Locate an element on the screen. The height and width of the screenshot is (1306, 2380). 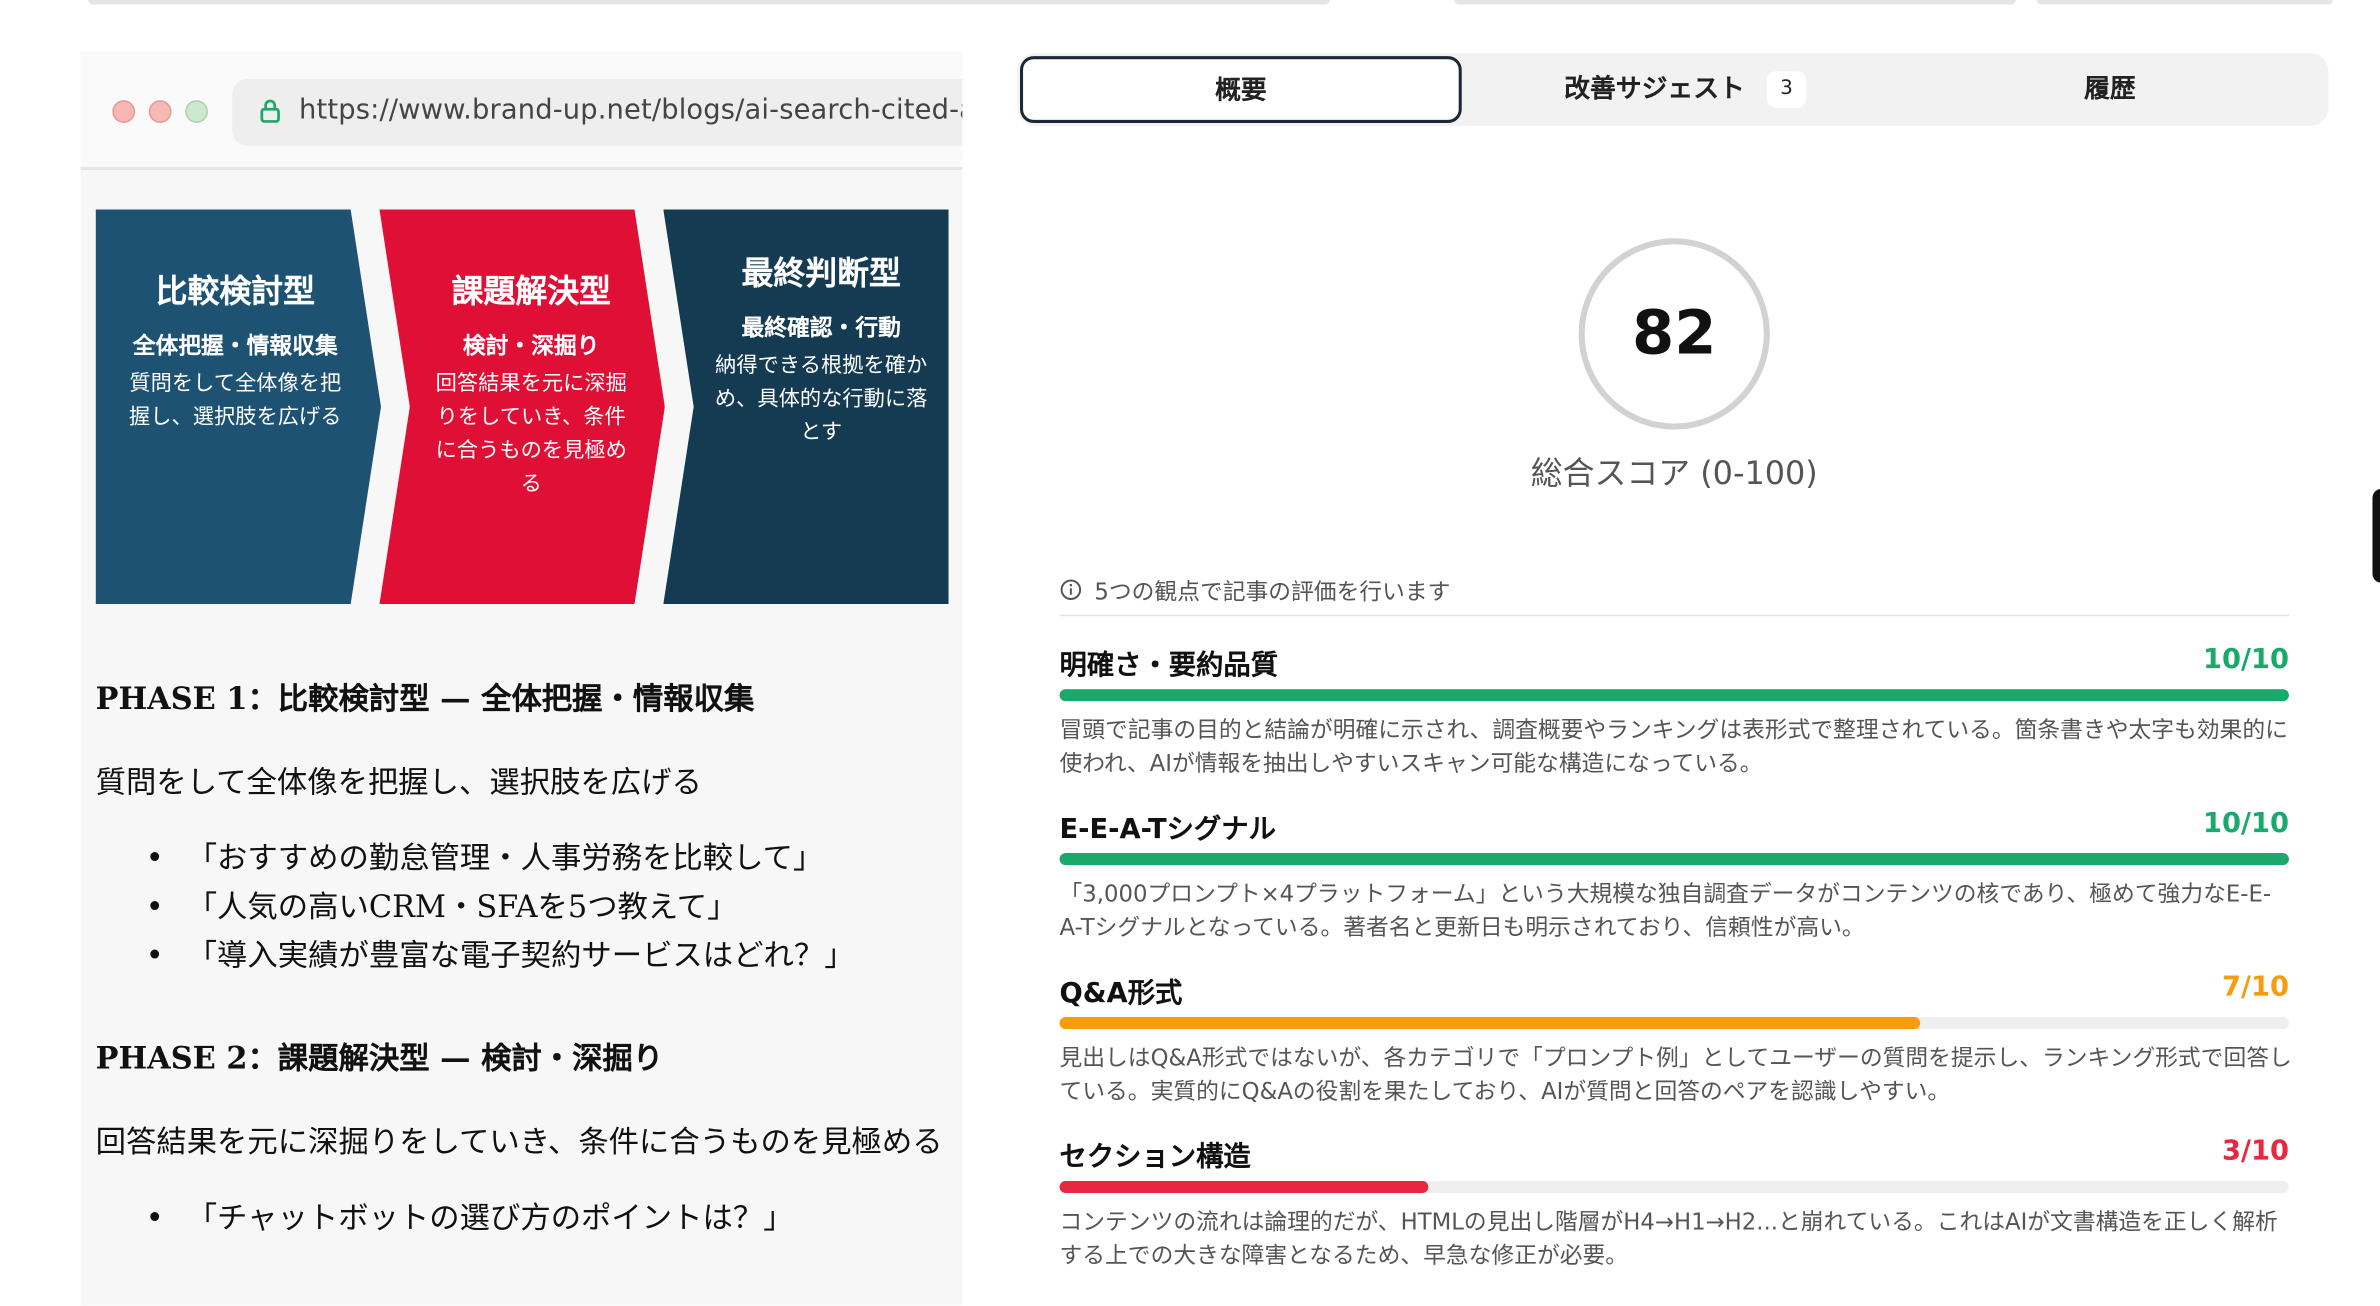
maximize-window-dot is located at coordinates (196, 111).